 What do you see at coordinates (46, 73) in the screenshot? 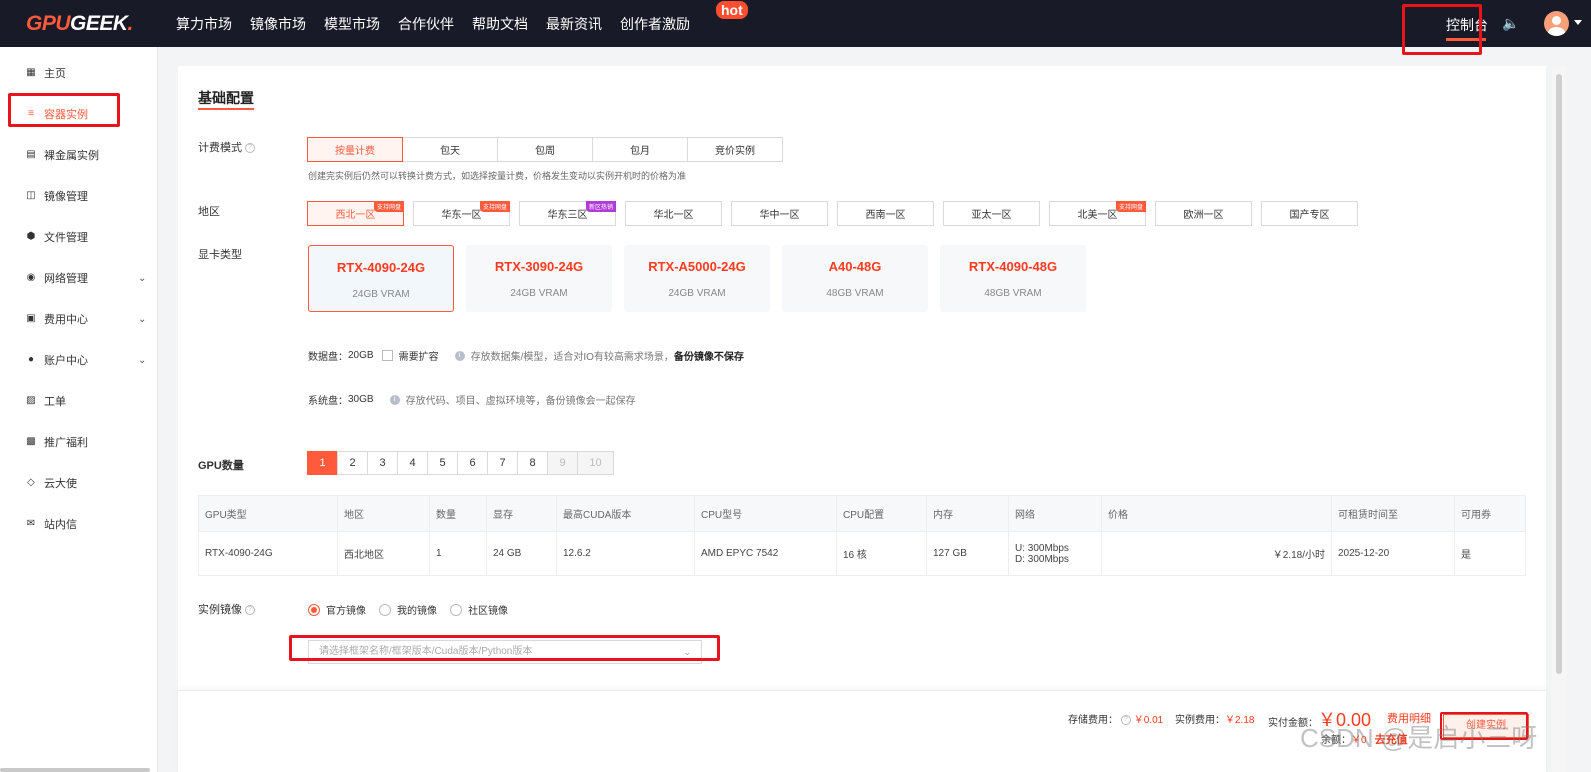
I see `sidebar-item-home: ▦ 主页` at bounding box center [46, 73].